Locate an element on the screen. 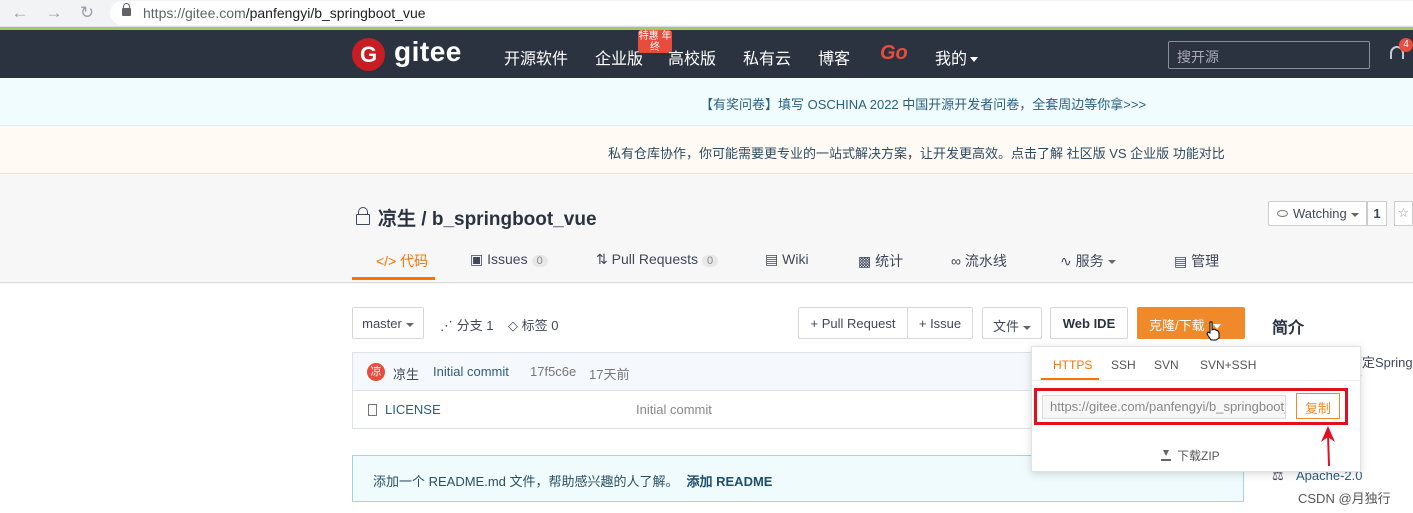 Image resolution: width=1413 pixels, height=513 pixels. search-input: 搜开源 is located at coordinates (1269, 55).